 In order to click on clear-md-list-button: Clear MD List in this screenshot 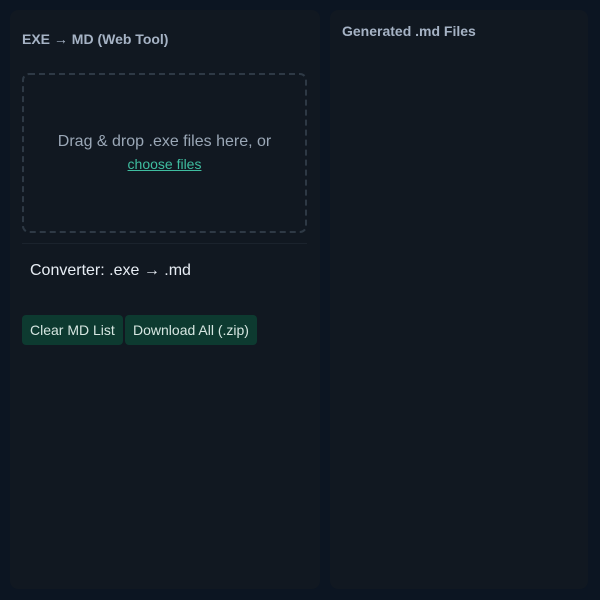, I will do `click(72, 330)`.